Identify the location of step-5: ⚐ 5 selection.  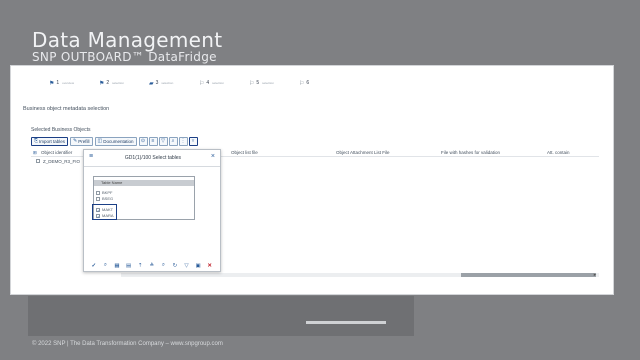
(274, 83).